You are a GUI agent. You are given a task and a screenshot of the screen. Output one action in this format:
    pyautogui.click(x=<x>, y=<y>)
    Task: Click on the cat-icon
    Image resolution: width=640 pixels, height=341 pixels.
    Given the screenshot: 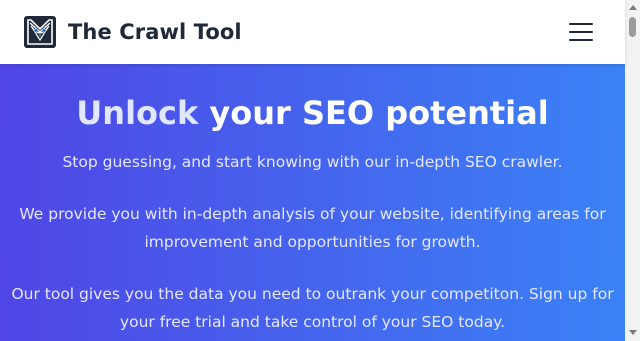 What is the action you would take?
    pyautogui.click(x=40, y=32)
    